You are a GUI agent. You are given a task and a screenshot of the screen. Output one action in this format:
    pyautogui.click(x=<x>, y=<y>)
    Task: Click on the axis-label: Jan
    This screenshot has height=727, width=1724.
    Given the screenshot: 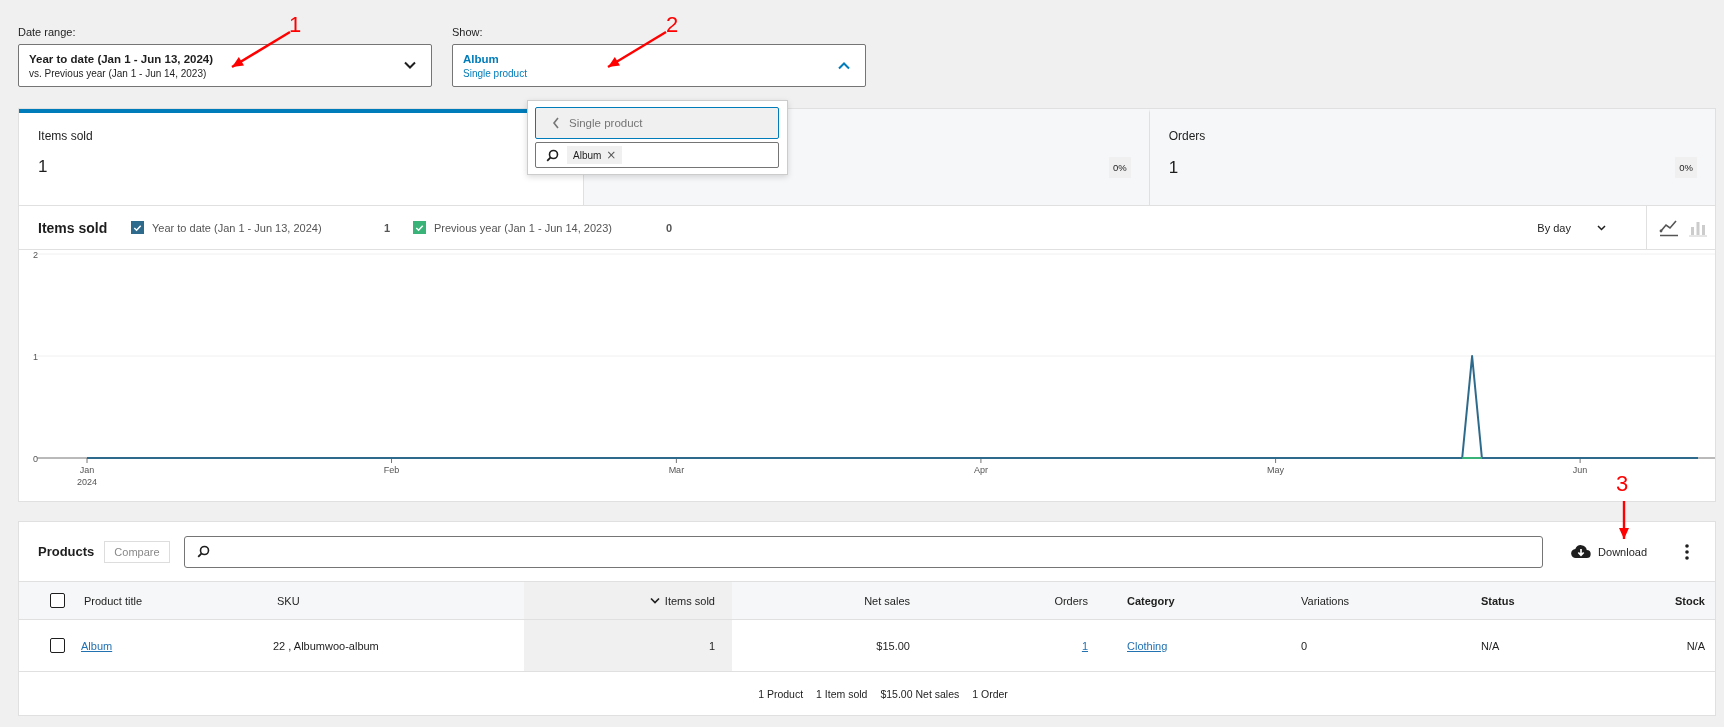 What is the action you would take?
    pyautogui.click(x=87, y=470)
    